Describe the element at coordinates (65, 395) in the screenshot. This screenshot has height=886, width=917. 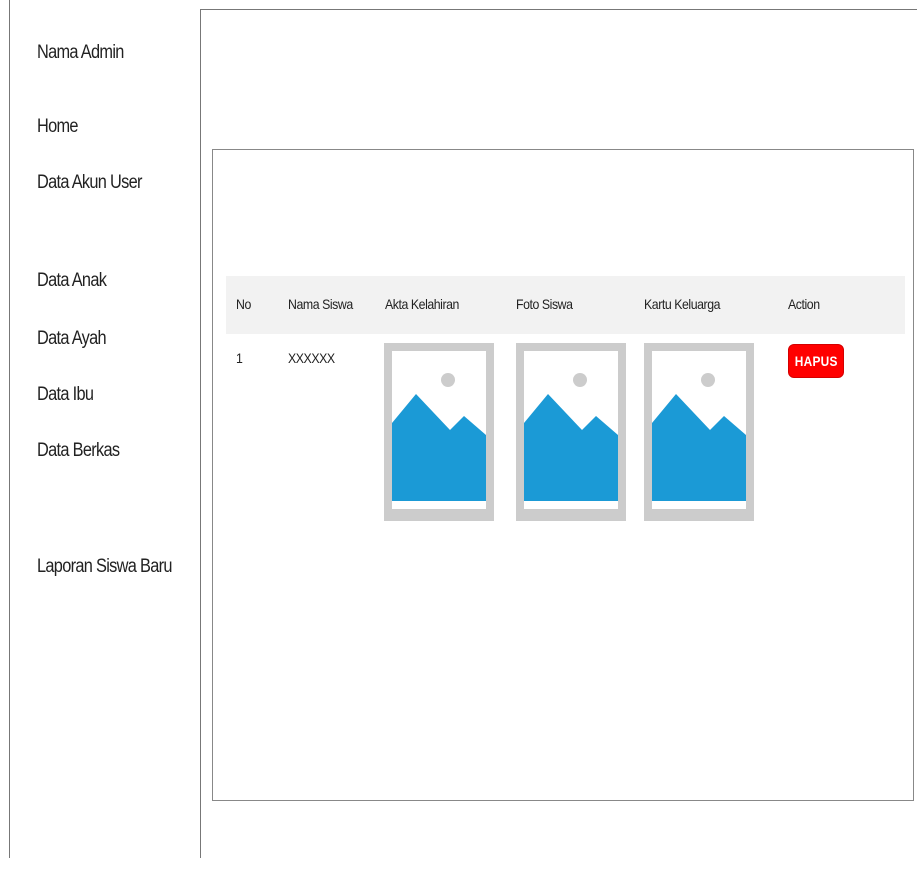
I see `sidebar-item-data-ibu: Data Ibu` at that location.